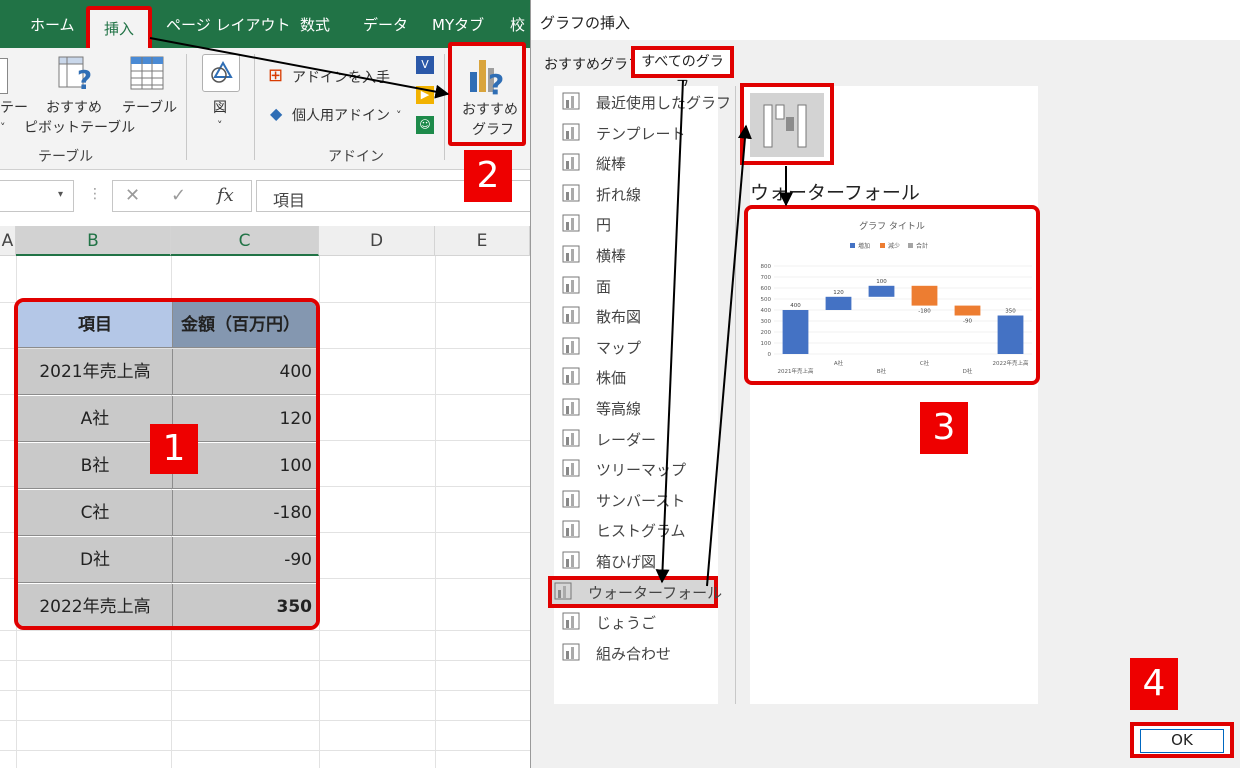  Describe the element at coordinates (882, 371) in the screenshot. I see `x-category-label: B社` at that location.